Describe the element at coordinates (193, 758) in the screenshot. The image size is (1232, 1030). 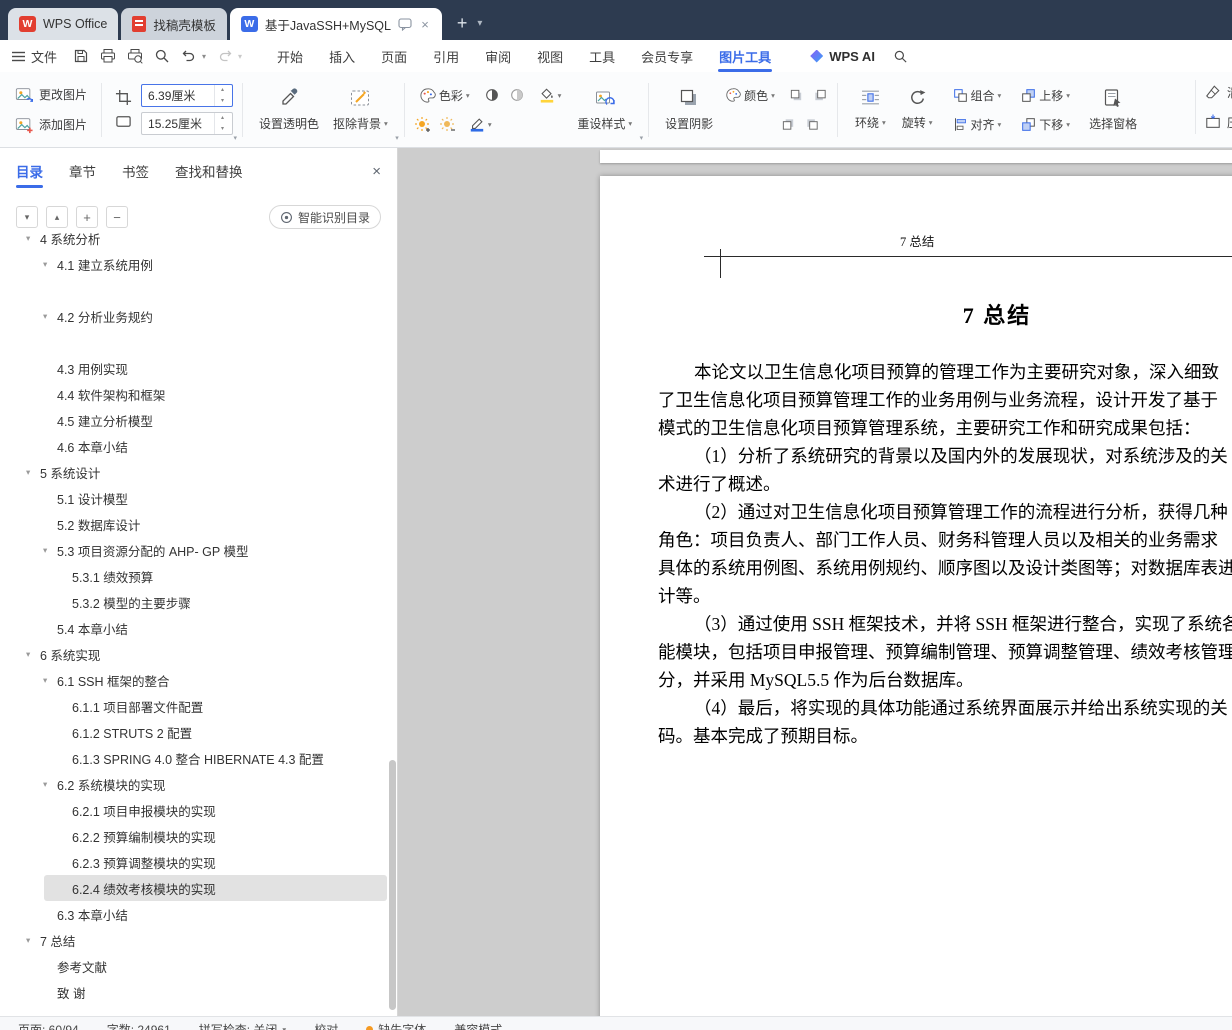
I see `toc-item: ▾6.1.3 SPRING 4.0 整合 HIBERNATE 4.3 配置` at that location.